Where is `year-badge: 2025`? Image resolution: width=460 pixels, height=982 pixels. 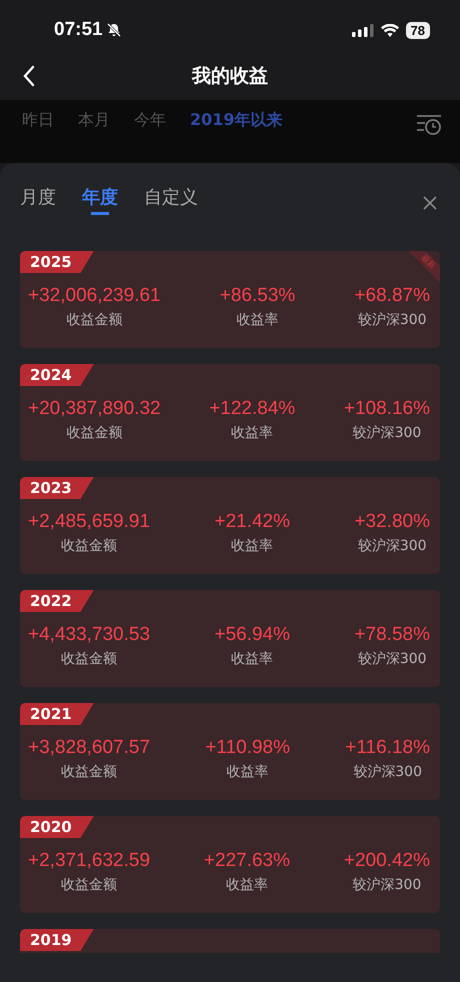 year-badge: 2025 is located at coordinates (57, 262).